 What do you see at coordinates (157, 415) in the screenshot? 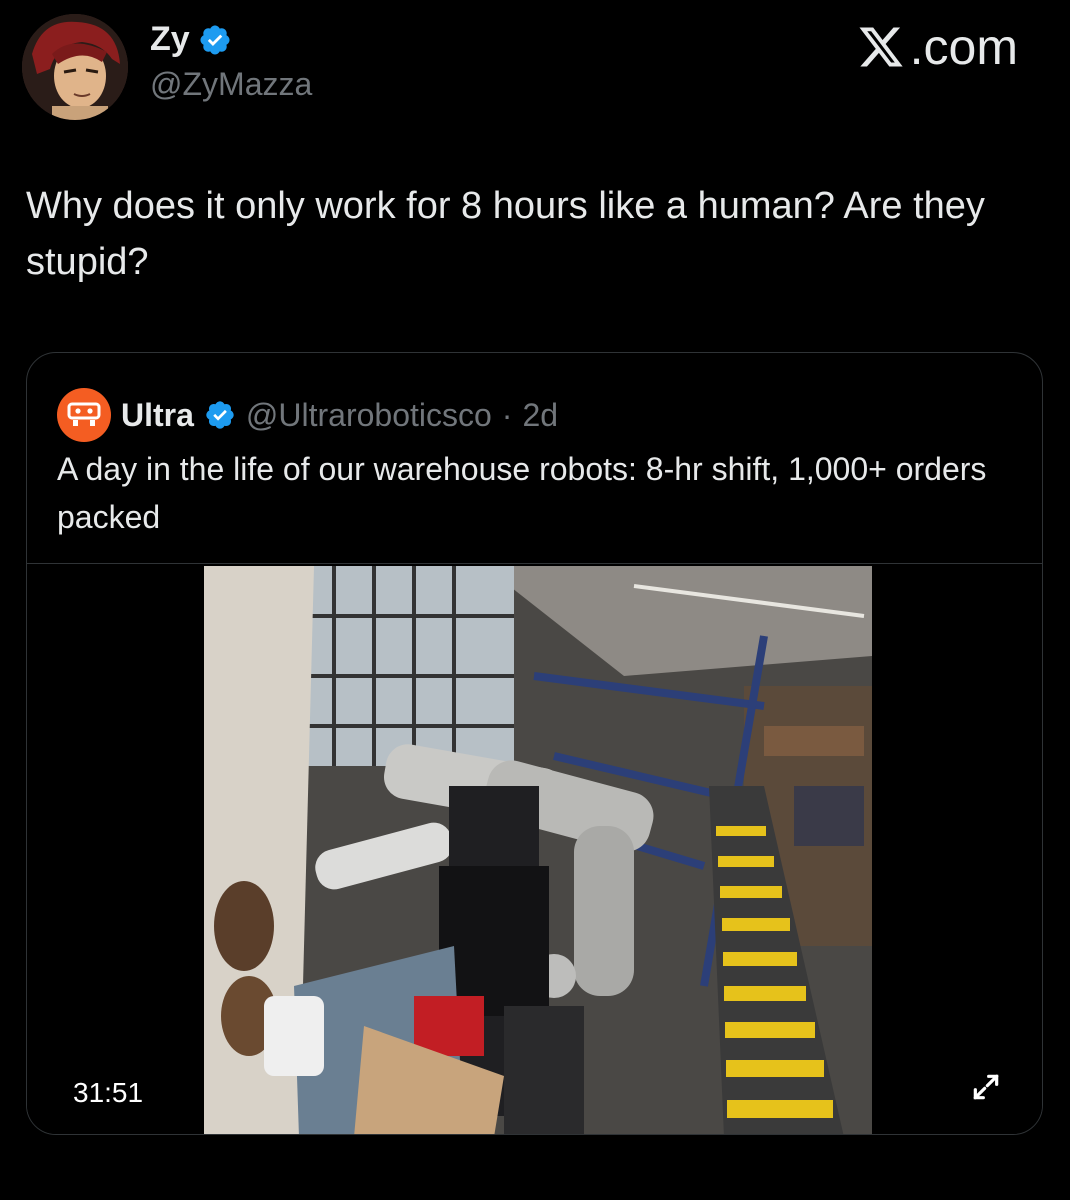
I see `quote-display-name: Ultra` at bounding box center [157, 415].